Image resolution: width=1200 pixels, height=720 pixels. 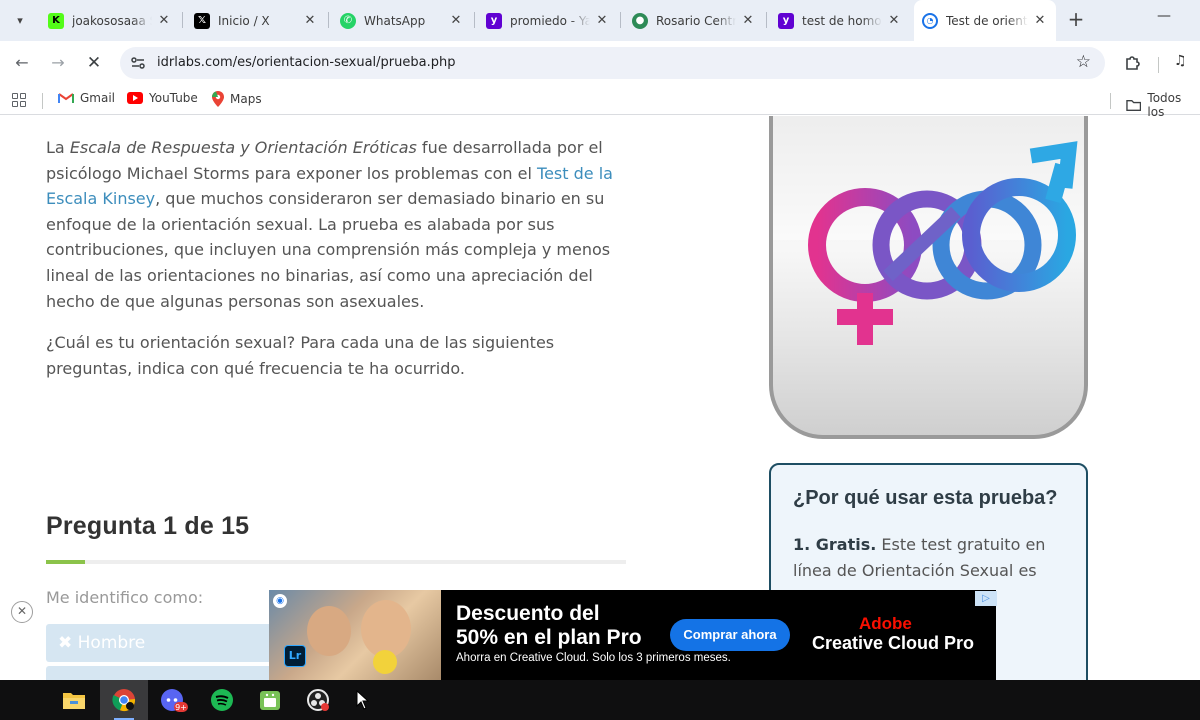 I want to click on tab-title: test de homo, so click(x=842, y=20).